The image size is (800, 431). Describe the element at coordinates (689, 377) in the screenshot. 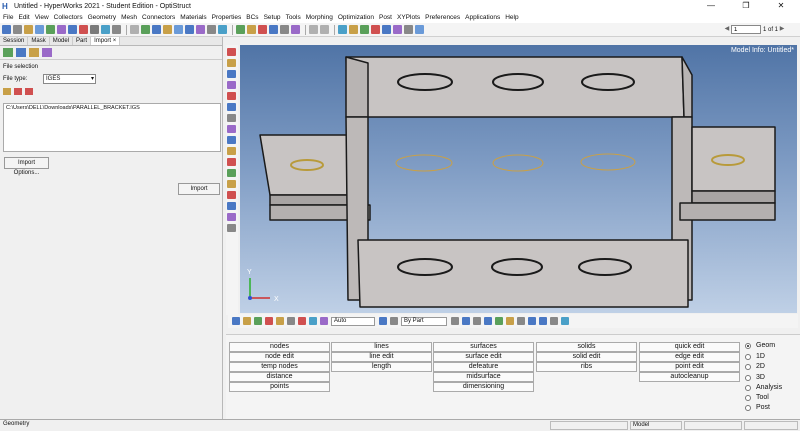

I see `autocleanup-button: autocleanup` at that location.